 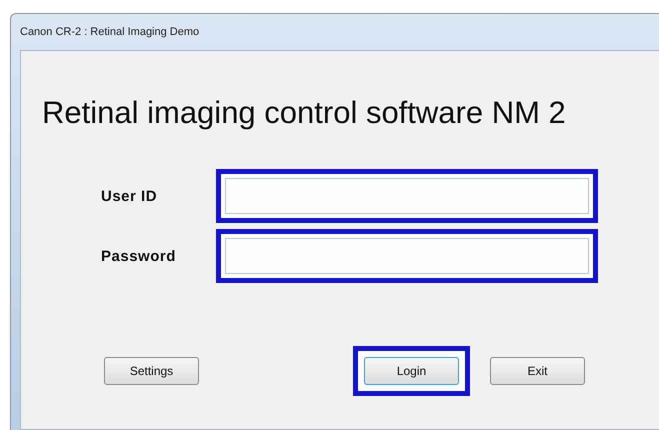 What do you see at coordinates (139, 256) in the screenshot?
I see `field-label: Password` at bounding box center [139, 256].